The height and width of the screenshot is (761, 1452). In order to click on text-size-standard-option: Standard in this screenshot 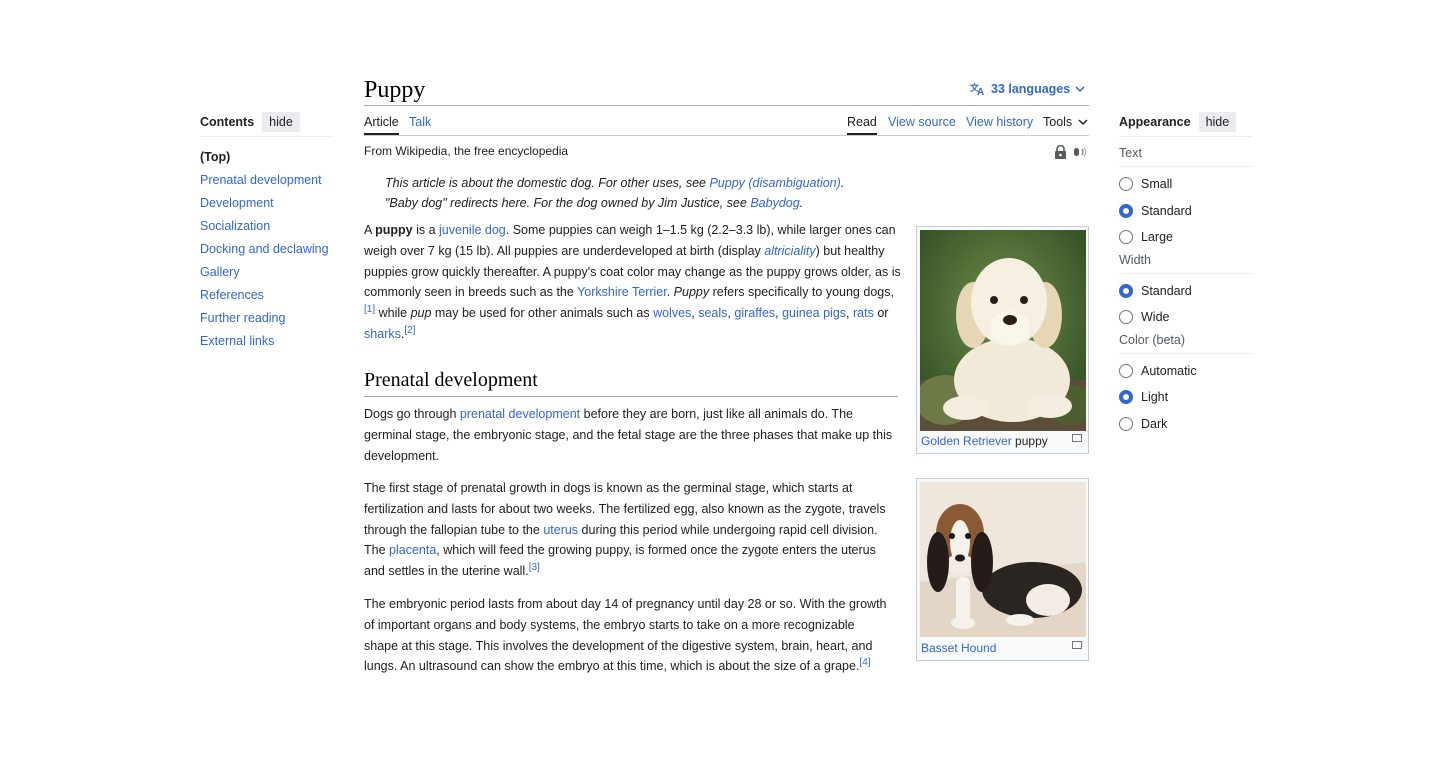, I will do `click(1185, 211)`.